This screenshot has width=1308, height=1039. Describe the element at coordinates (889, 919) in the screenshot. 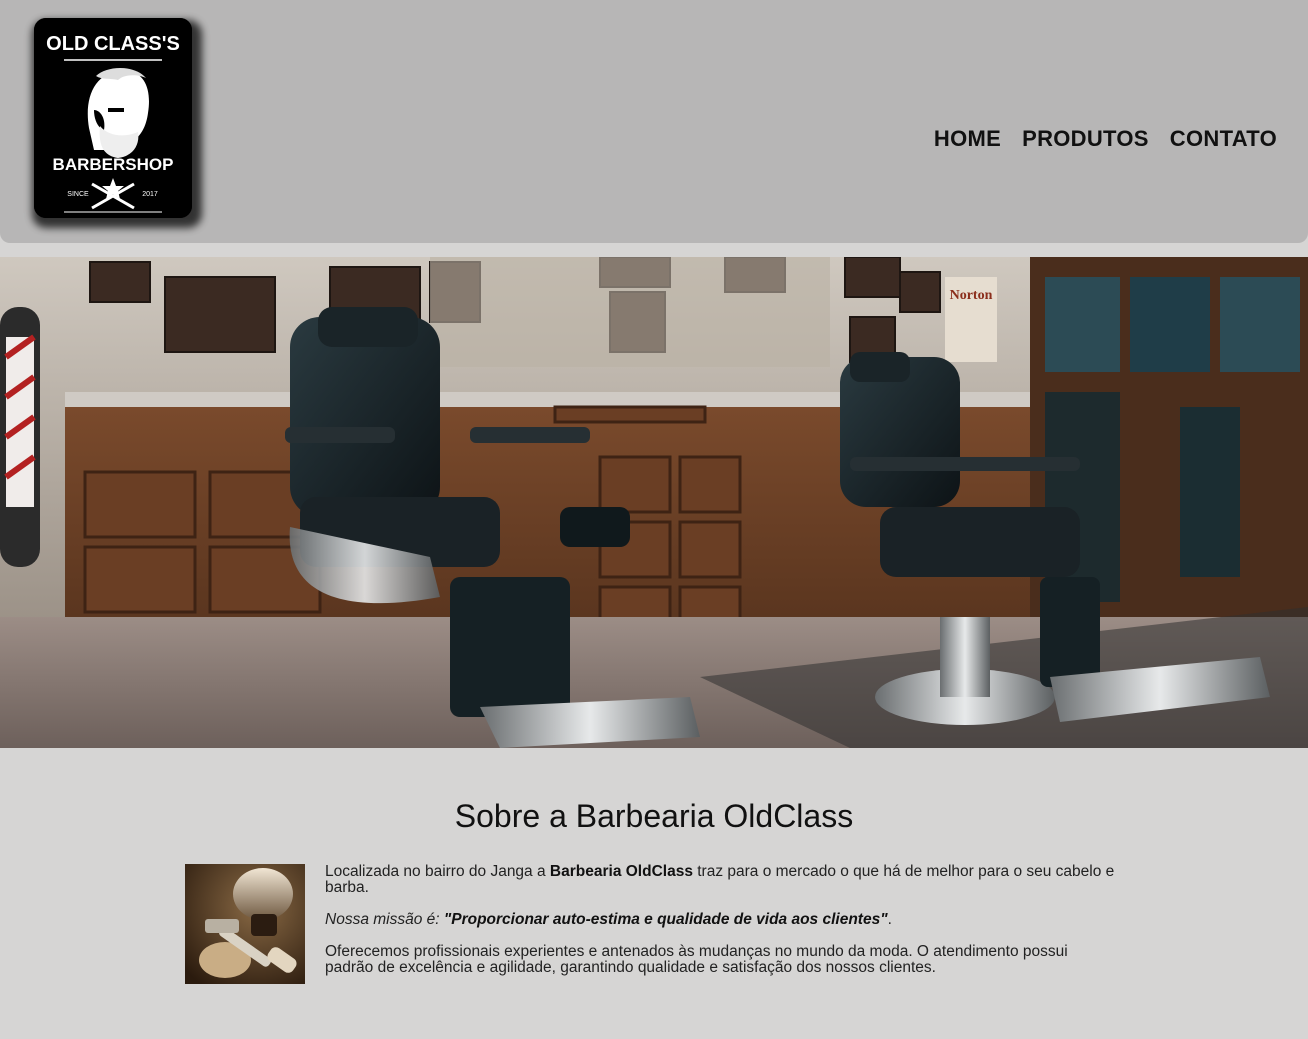

I see `mission-end: .` at that location.